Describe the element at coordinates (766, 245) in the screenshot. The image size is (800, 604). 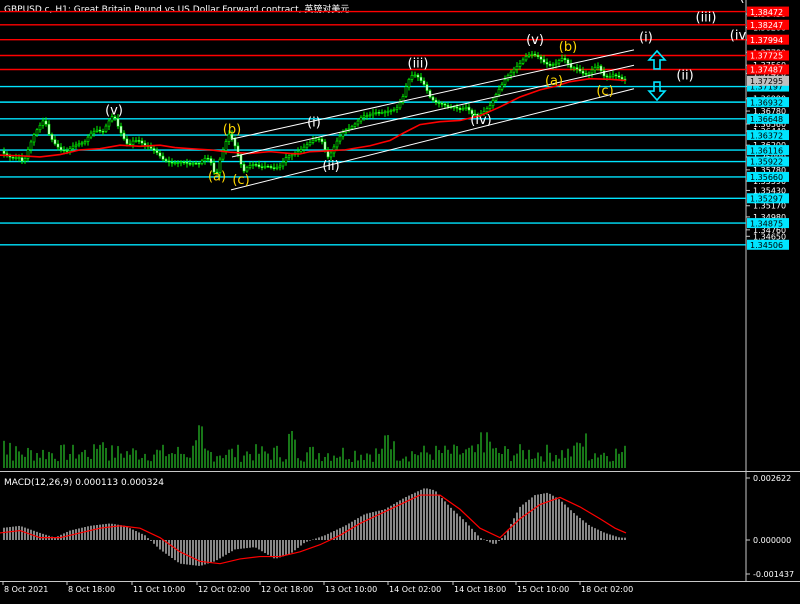
I see `level-price-label: 1.34506` at that location.